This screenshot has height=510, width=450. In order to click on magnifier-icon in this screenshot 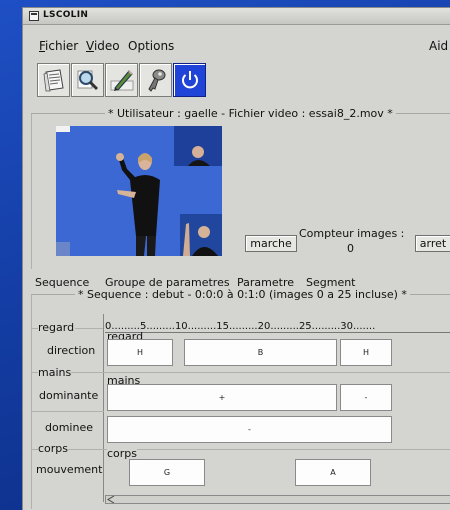, I will do `click(88, 80)`.